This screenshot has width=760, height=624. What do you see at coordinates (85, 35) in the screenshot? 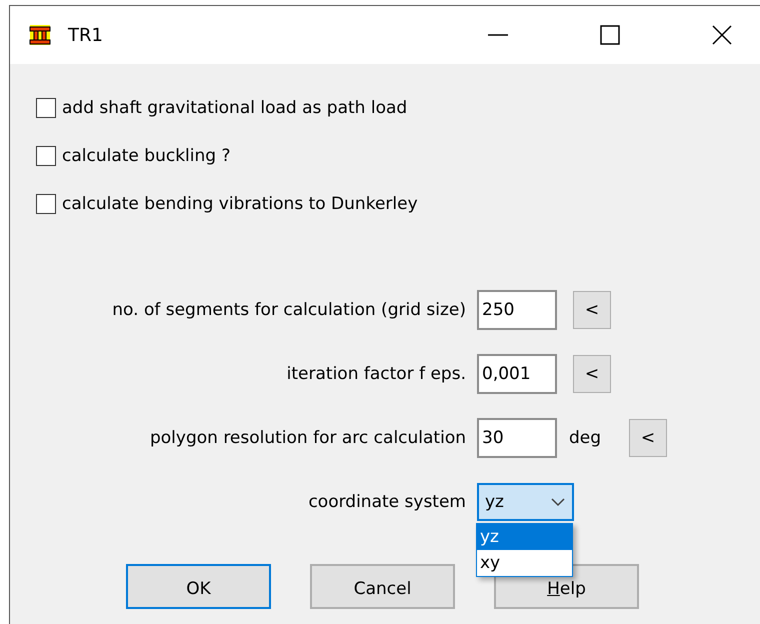
I see `window-title: TR1` at bounding box center [85, 35].